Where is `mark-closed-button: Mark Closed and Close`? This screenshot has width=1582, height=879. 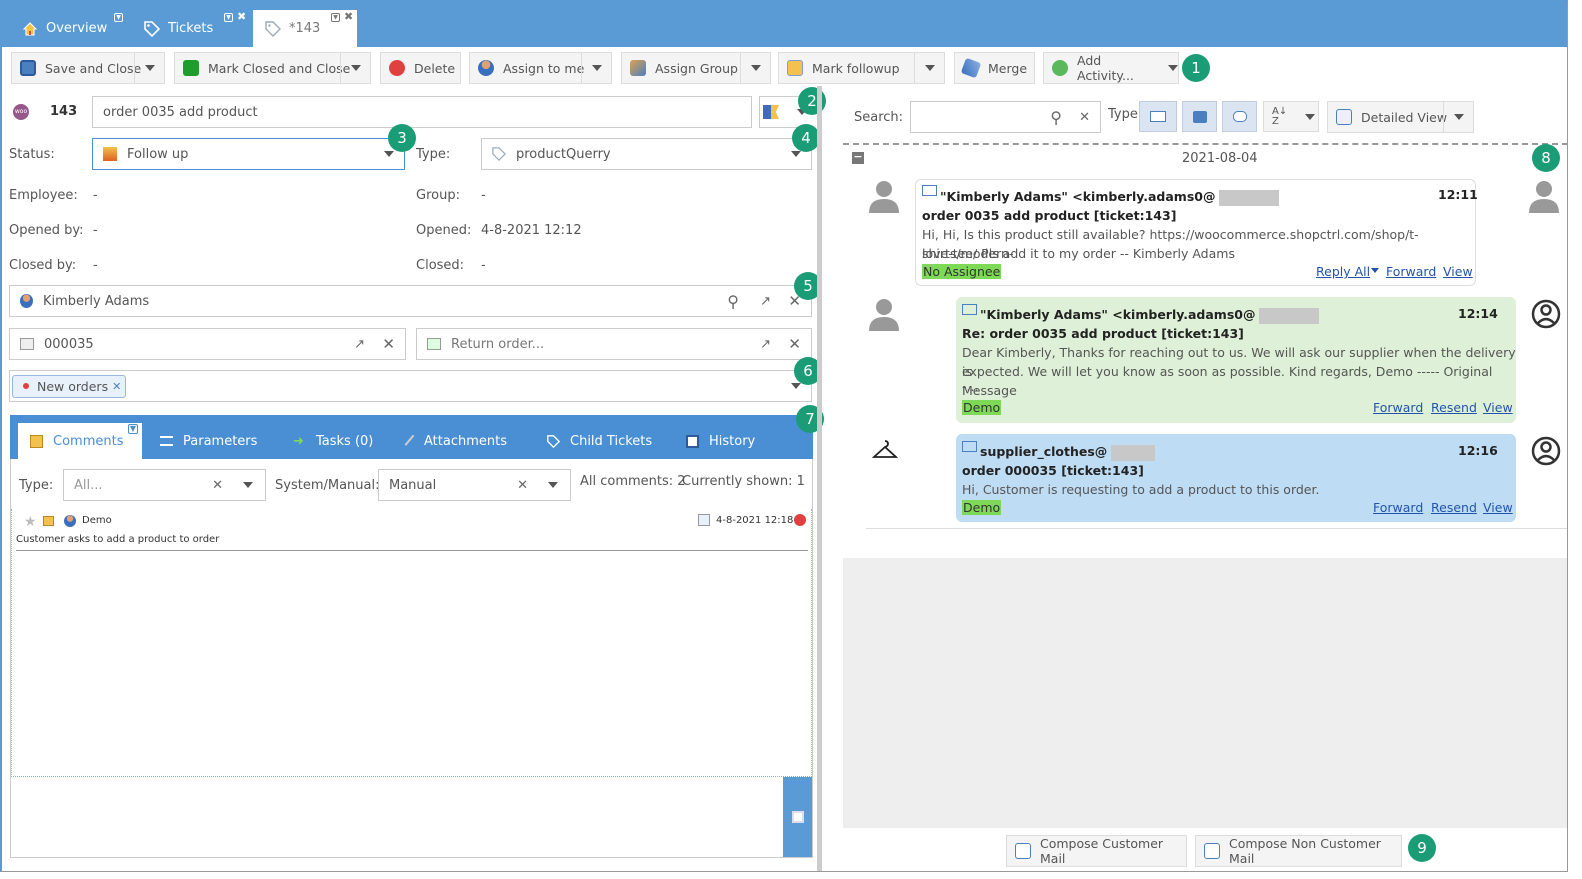 mark-closed-button: Mark Closed and Close is located at coordinates (272, 68).